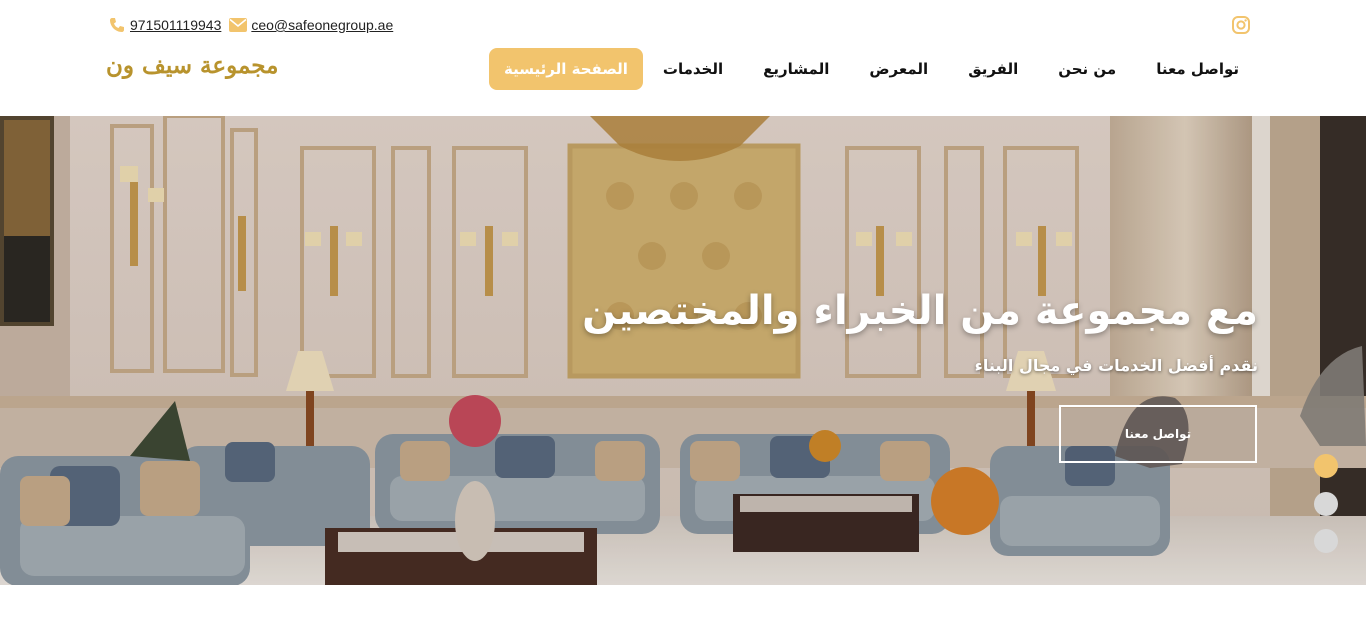 This screenshot has width=1366, height=625. Describe the element at coordinates (250, 25) in the screenshot. I see `contact-info: 971501119943 ceo@safeonegroup.ae` at that location.